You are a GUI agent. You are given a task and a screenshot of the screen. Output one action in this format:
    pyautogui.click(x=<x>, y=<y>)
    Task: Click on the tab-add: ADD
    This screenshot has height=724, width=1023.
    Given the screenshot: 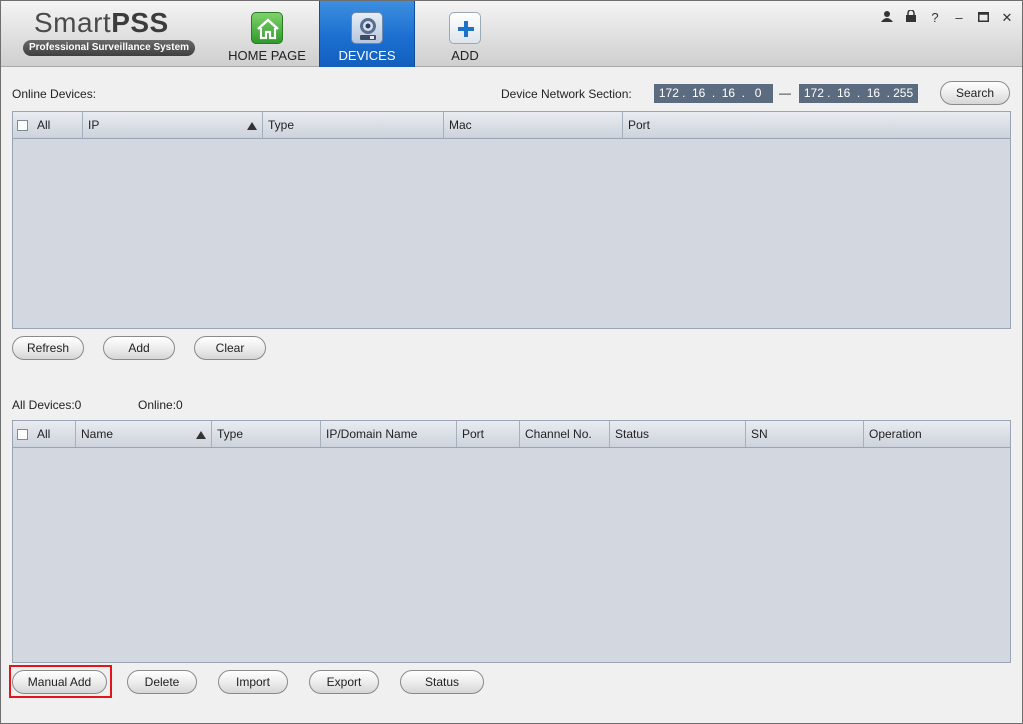 What is the action you would take?
    pyautogui.click(x=465, y=34)
    